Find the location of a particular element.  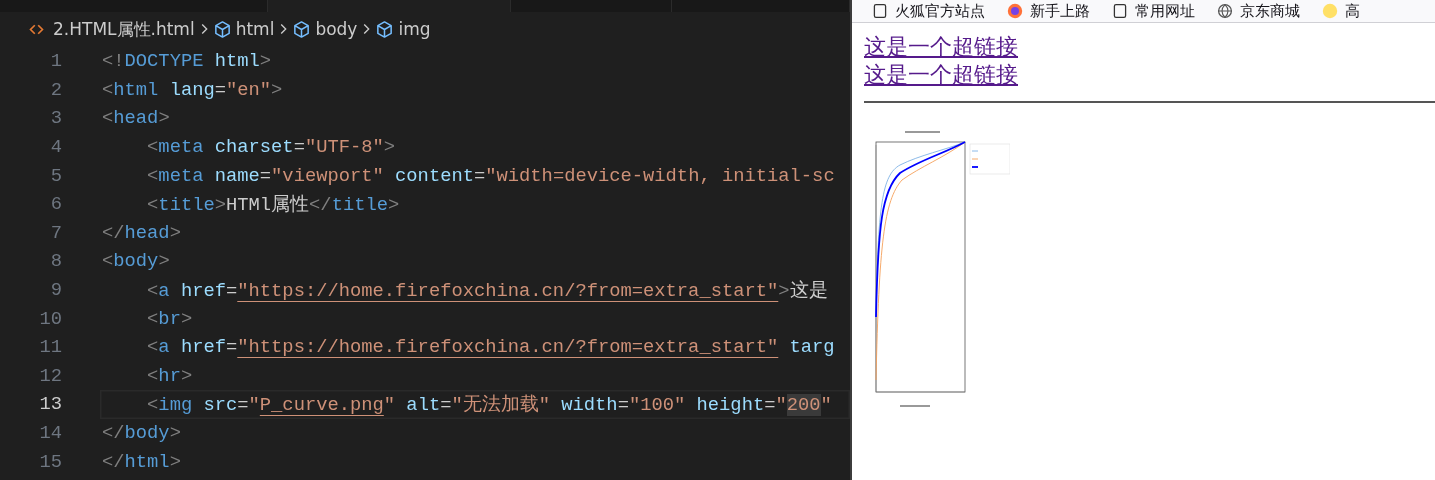

bookmark-item: 京东商城 is located at coordinates (1258, 11).